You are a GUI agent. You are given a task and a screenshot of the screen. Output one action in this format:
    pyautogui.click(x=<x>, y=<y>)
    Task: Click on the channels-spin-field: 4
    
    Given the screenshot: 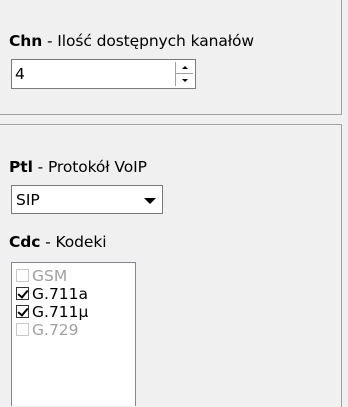 What is the action you would take?
    pyautogui.click(x=103, y=74)
    